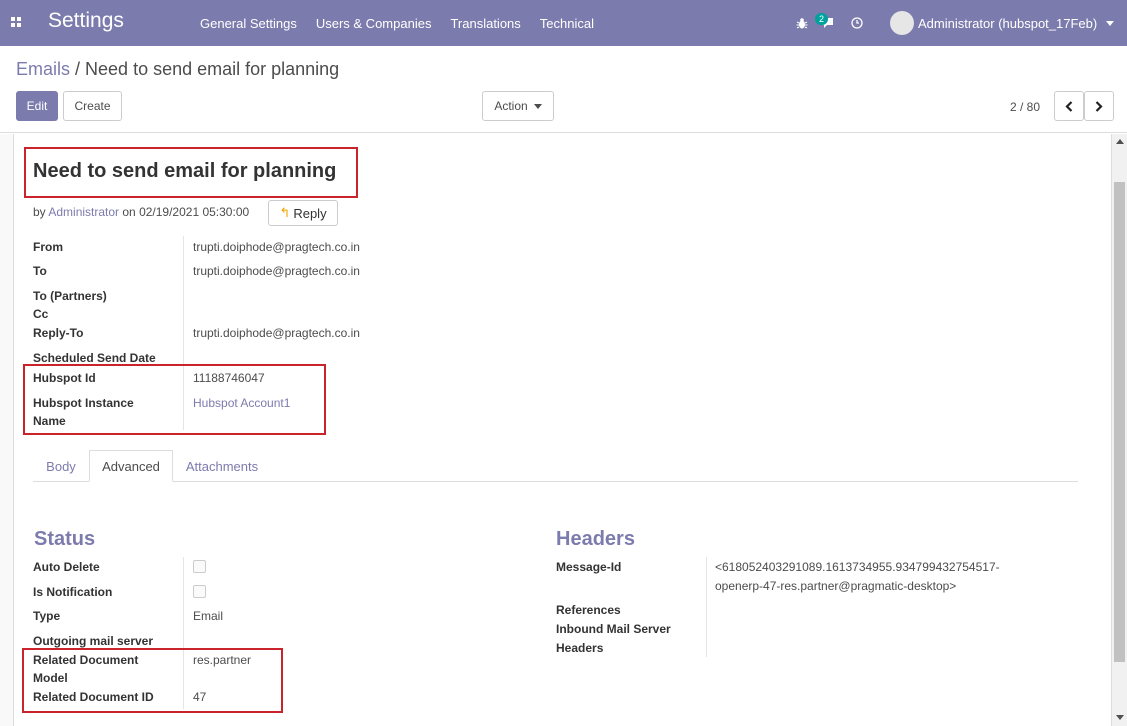 This screenshot has width=1127, height=726. I want to click on app-title: Settings, so click(86, 21).